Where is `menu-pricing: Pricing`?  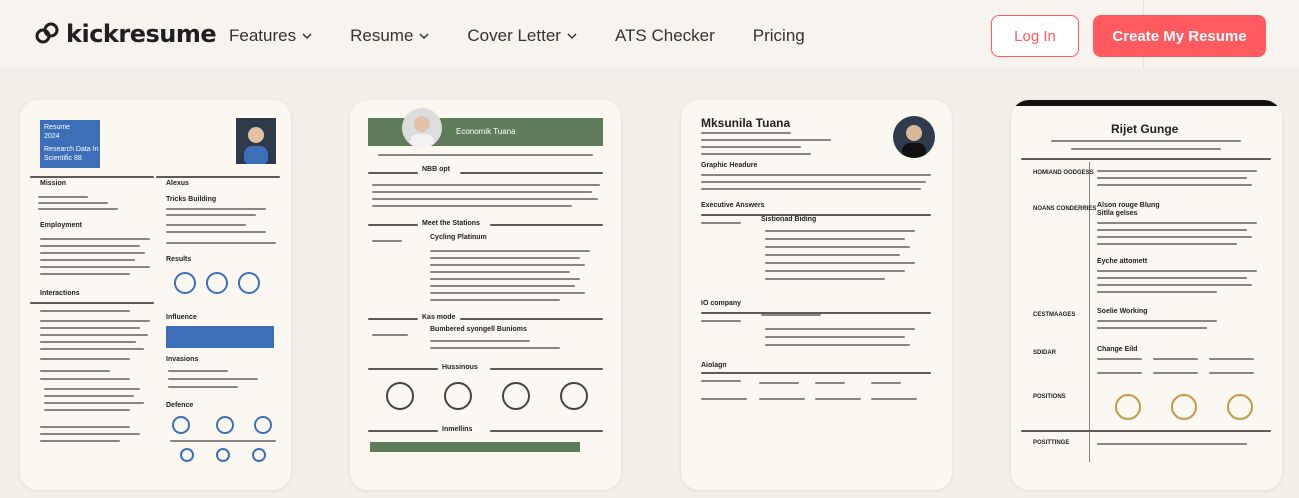 menu-pricing: Pricing is located at coordinates (779, 36).